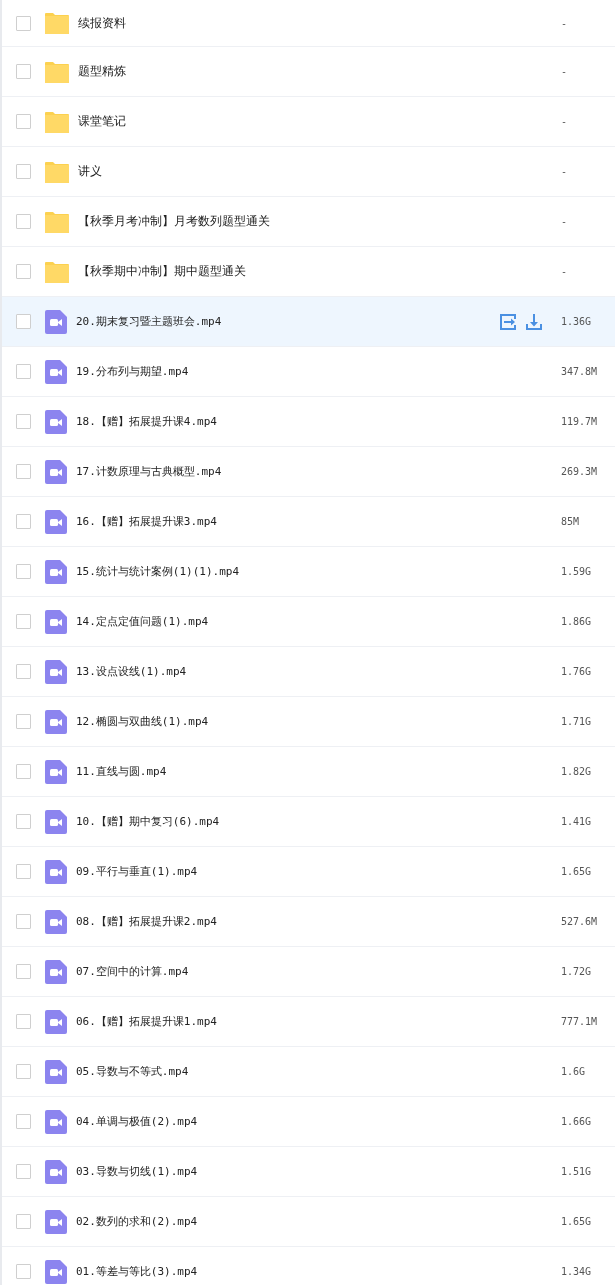  I want to click on file-name: 01.等差与等比(3).mp4, so click(137, 1271).